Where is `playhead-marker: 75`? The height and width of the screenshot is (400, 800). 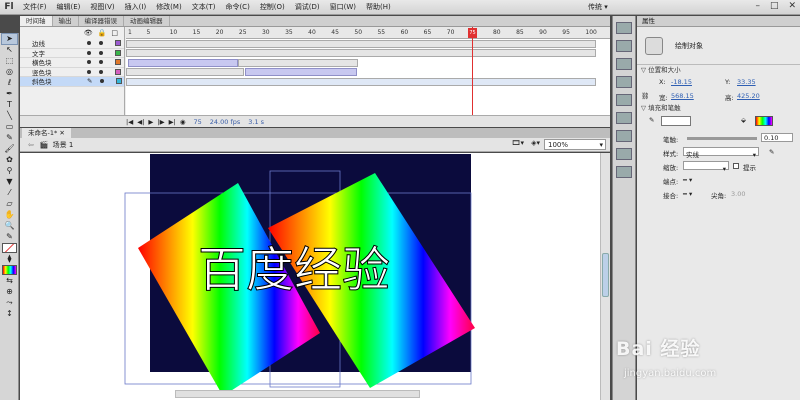
playhead-marker: 75 is located at coordinates (472, 33).